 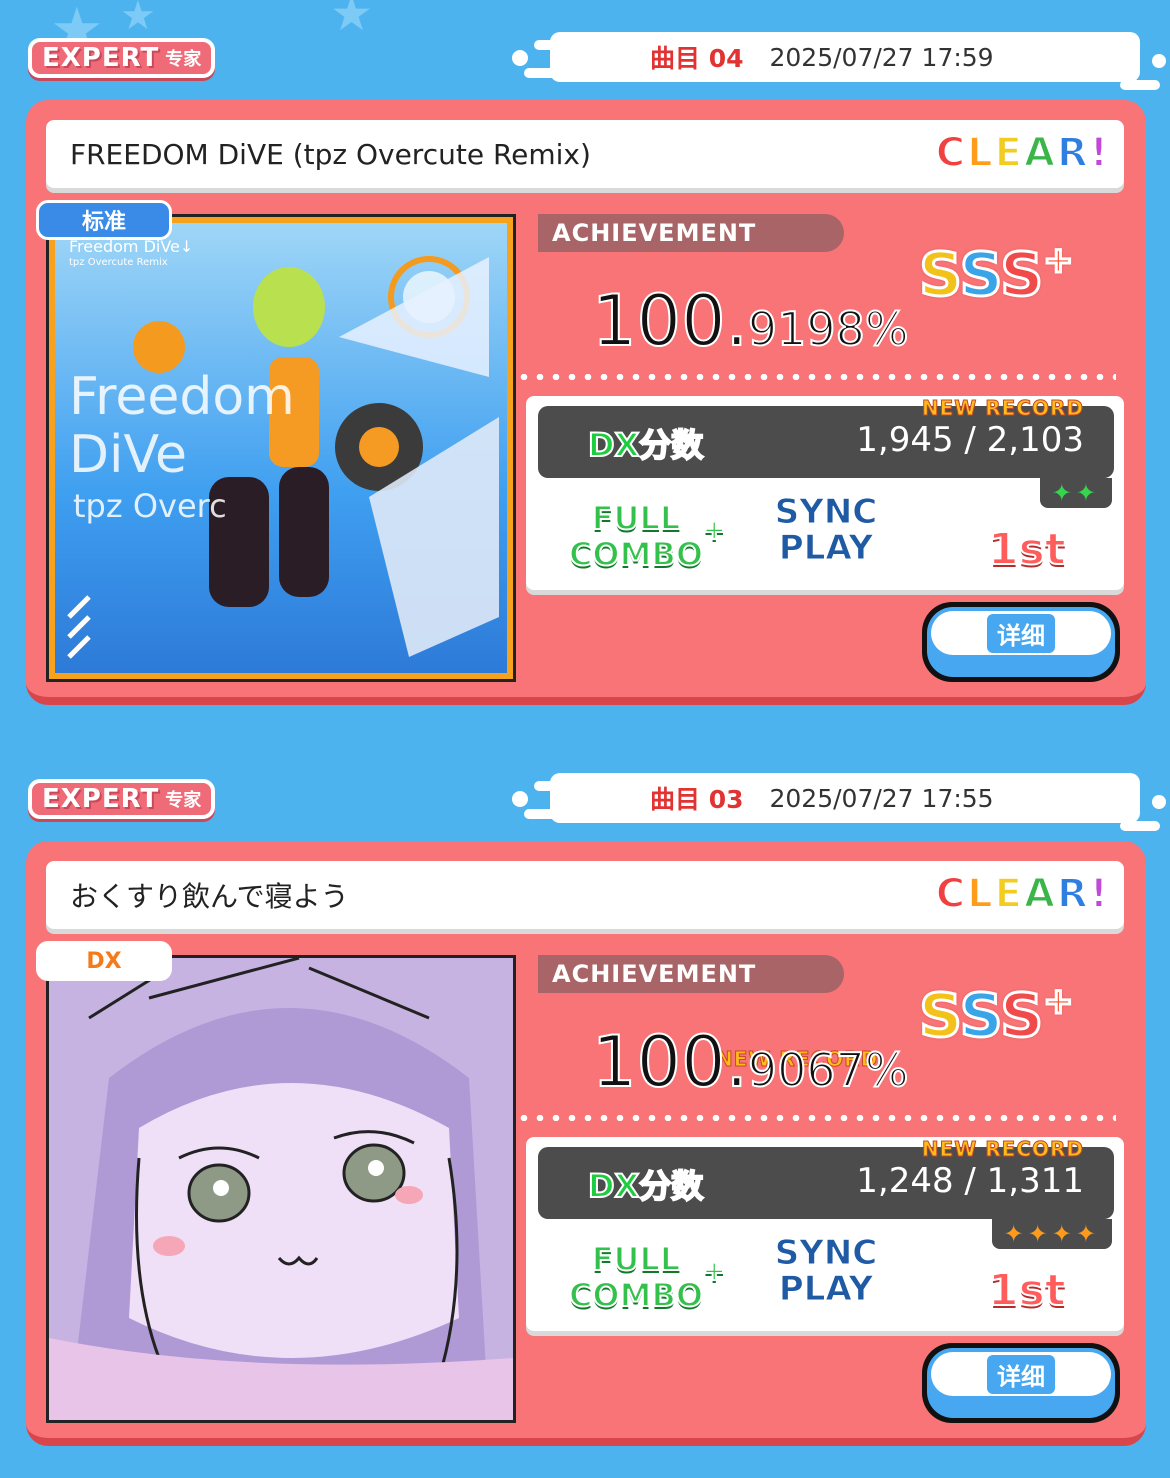 I want to click on achievement-value: 100.9198%, so click(x=750, y=321).